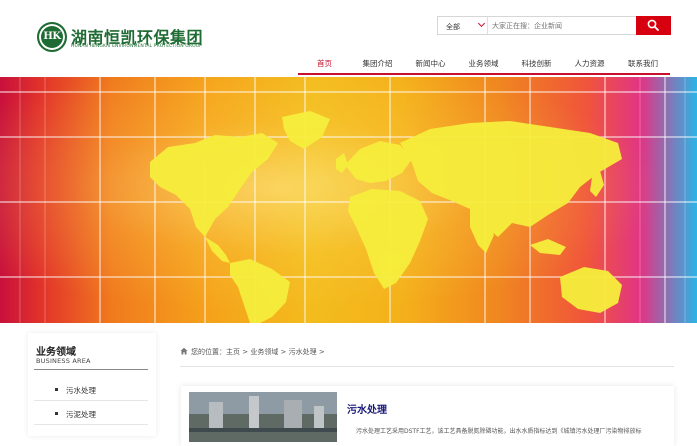 The height and width of the screenshot is (446, 697). What do you see at coordinates (430, 64) in the screenshot?
I see `nav-item-news: 新闻中心` at bounding box center [430, 64].